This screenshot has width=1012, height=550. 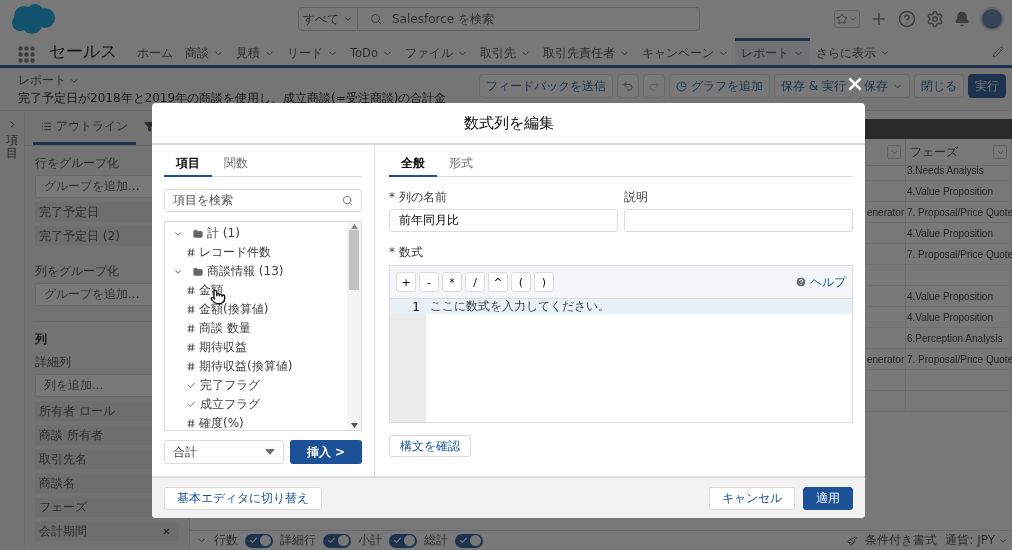 What do you see at coordinates (408, 306) in the screenshot?
I see `line-number: 1` at bounding box center [408, 306].